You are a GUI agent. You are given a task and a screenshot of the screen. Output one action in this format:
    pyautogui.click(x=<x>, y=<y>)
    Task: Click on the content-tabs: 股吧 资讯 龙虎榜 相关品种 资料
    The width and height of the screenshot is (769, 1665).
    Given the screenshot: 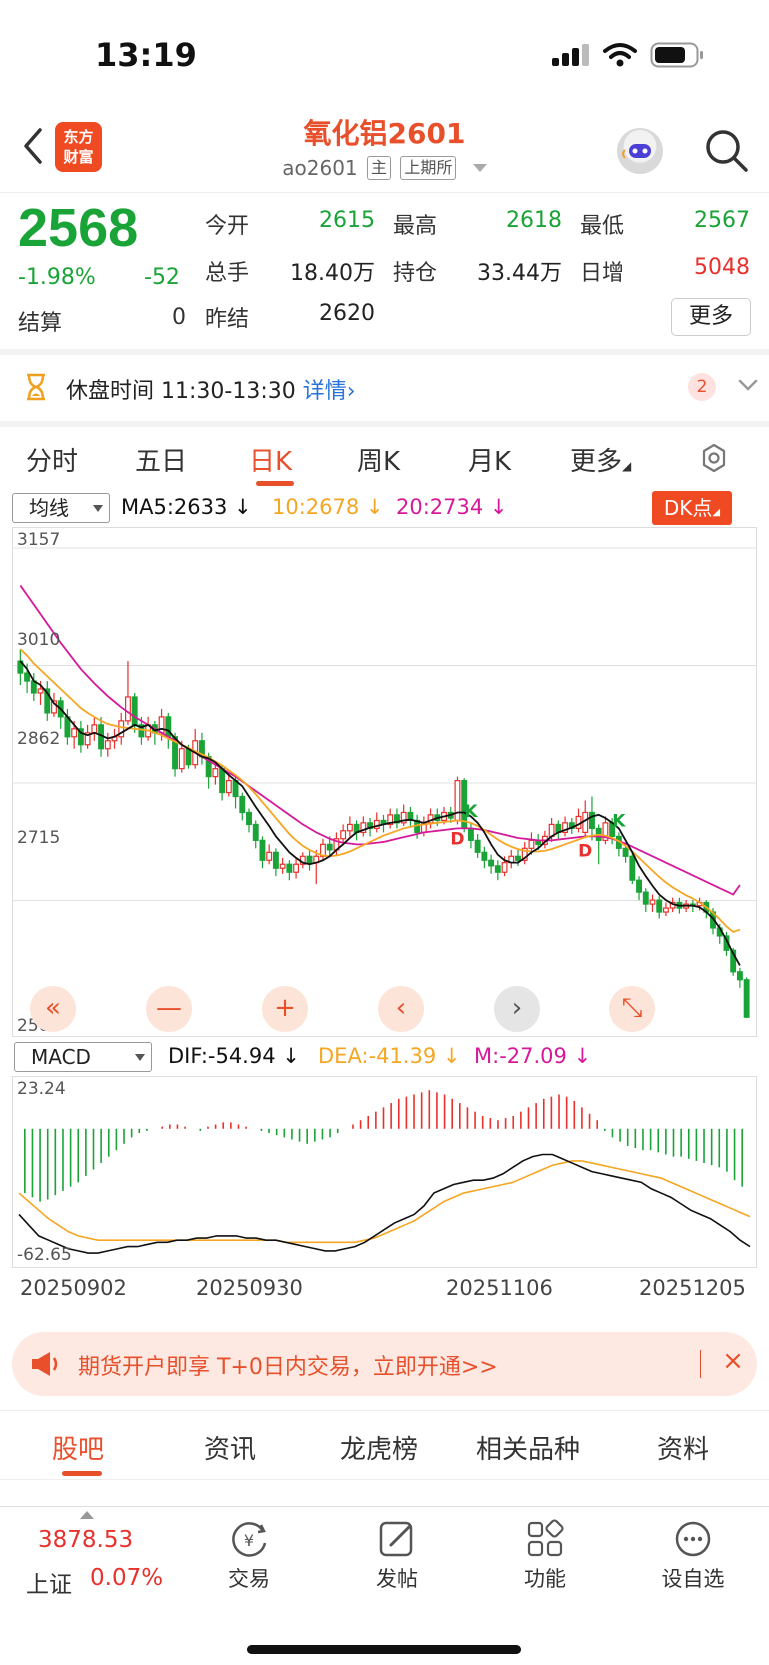 What is the action you would take?
    pyautogui.click(x=384, y=1445)
    